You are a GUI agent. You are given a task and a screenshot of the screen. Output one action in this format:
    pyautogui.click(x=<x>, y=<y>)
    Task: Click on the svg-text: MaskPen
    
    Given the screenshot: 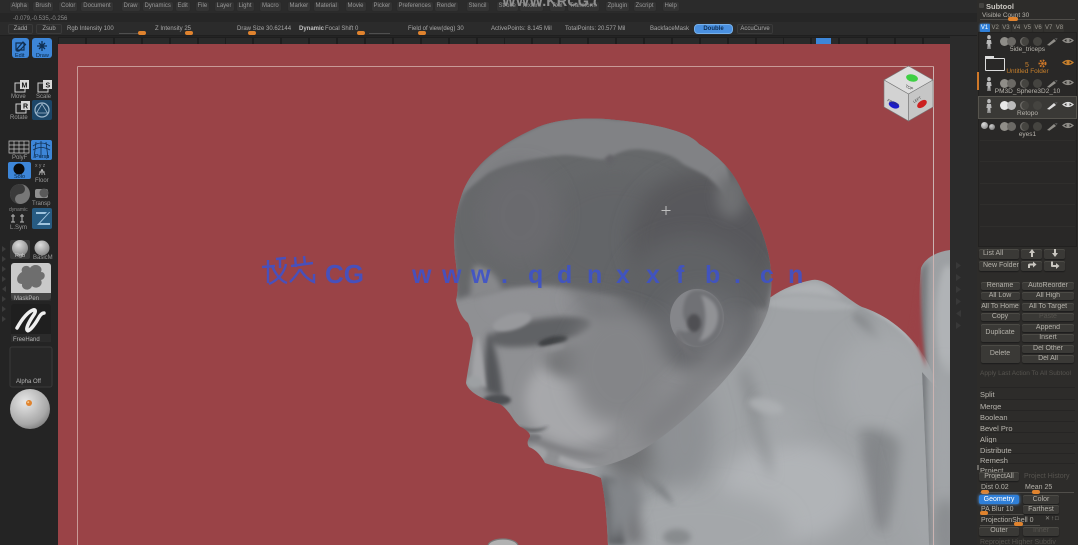 What is the action you would take?
    pyautogui.click(x=26, y=299)
    